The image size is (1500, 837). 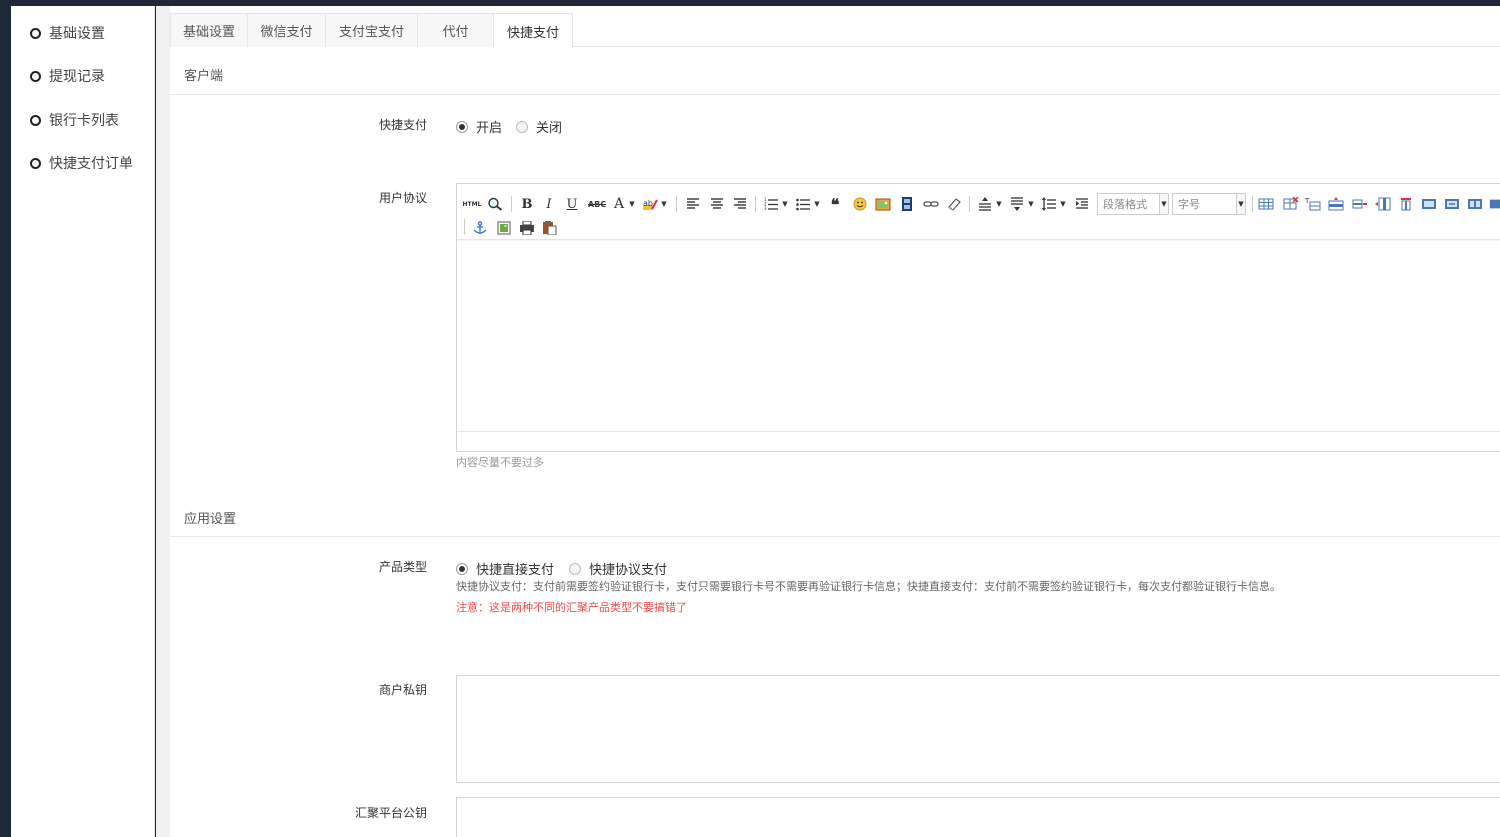 I want to click on svg-text: ab, so click(x=648, y=203).